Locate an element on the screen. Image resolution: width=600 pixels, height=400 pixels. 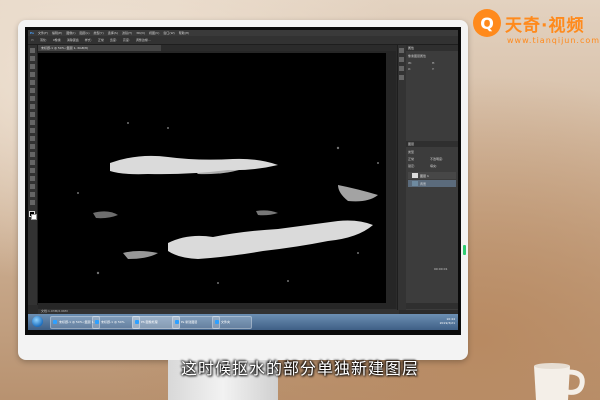
character-icon is located at coordinates (401, 77).